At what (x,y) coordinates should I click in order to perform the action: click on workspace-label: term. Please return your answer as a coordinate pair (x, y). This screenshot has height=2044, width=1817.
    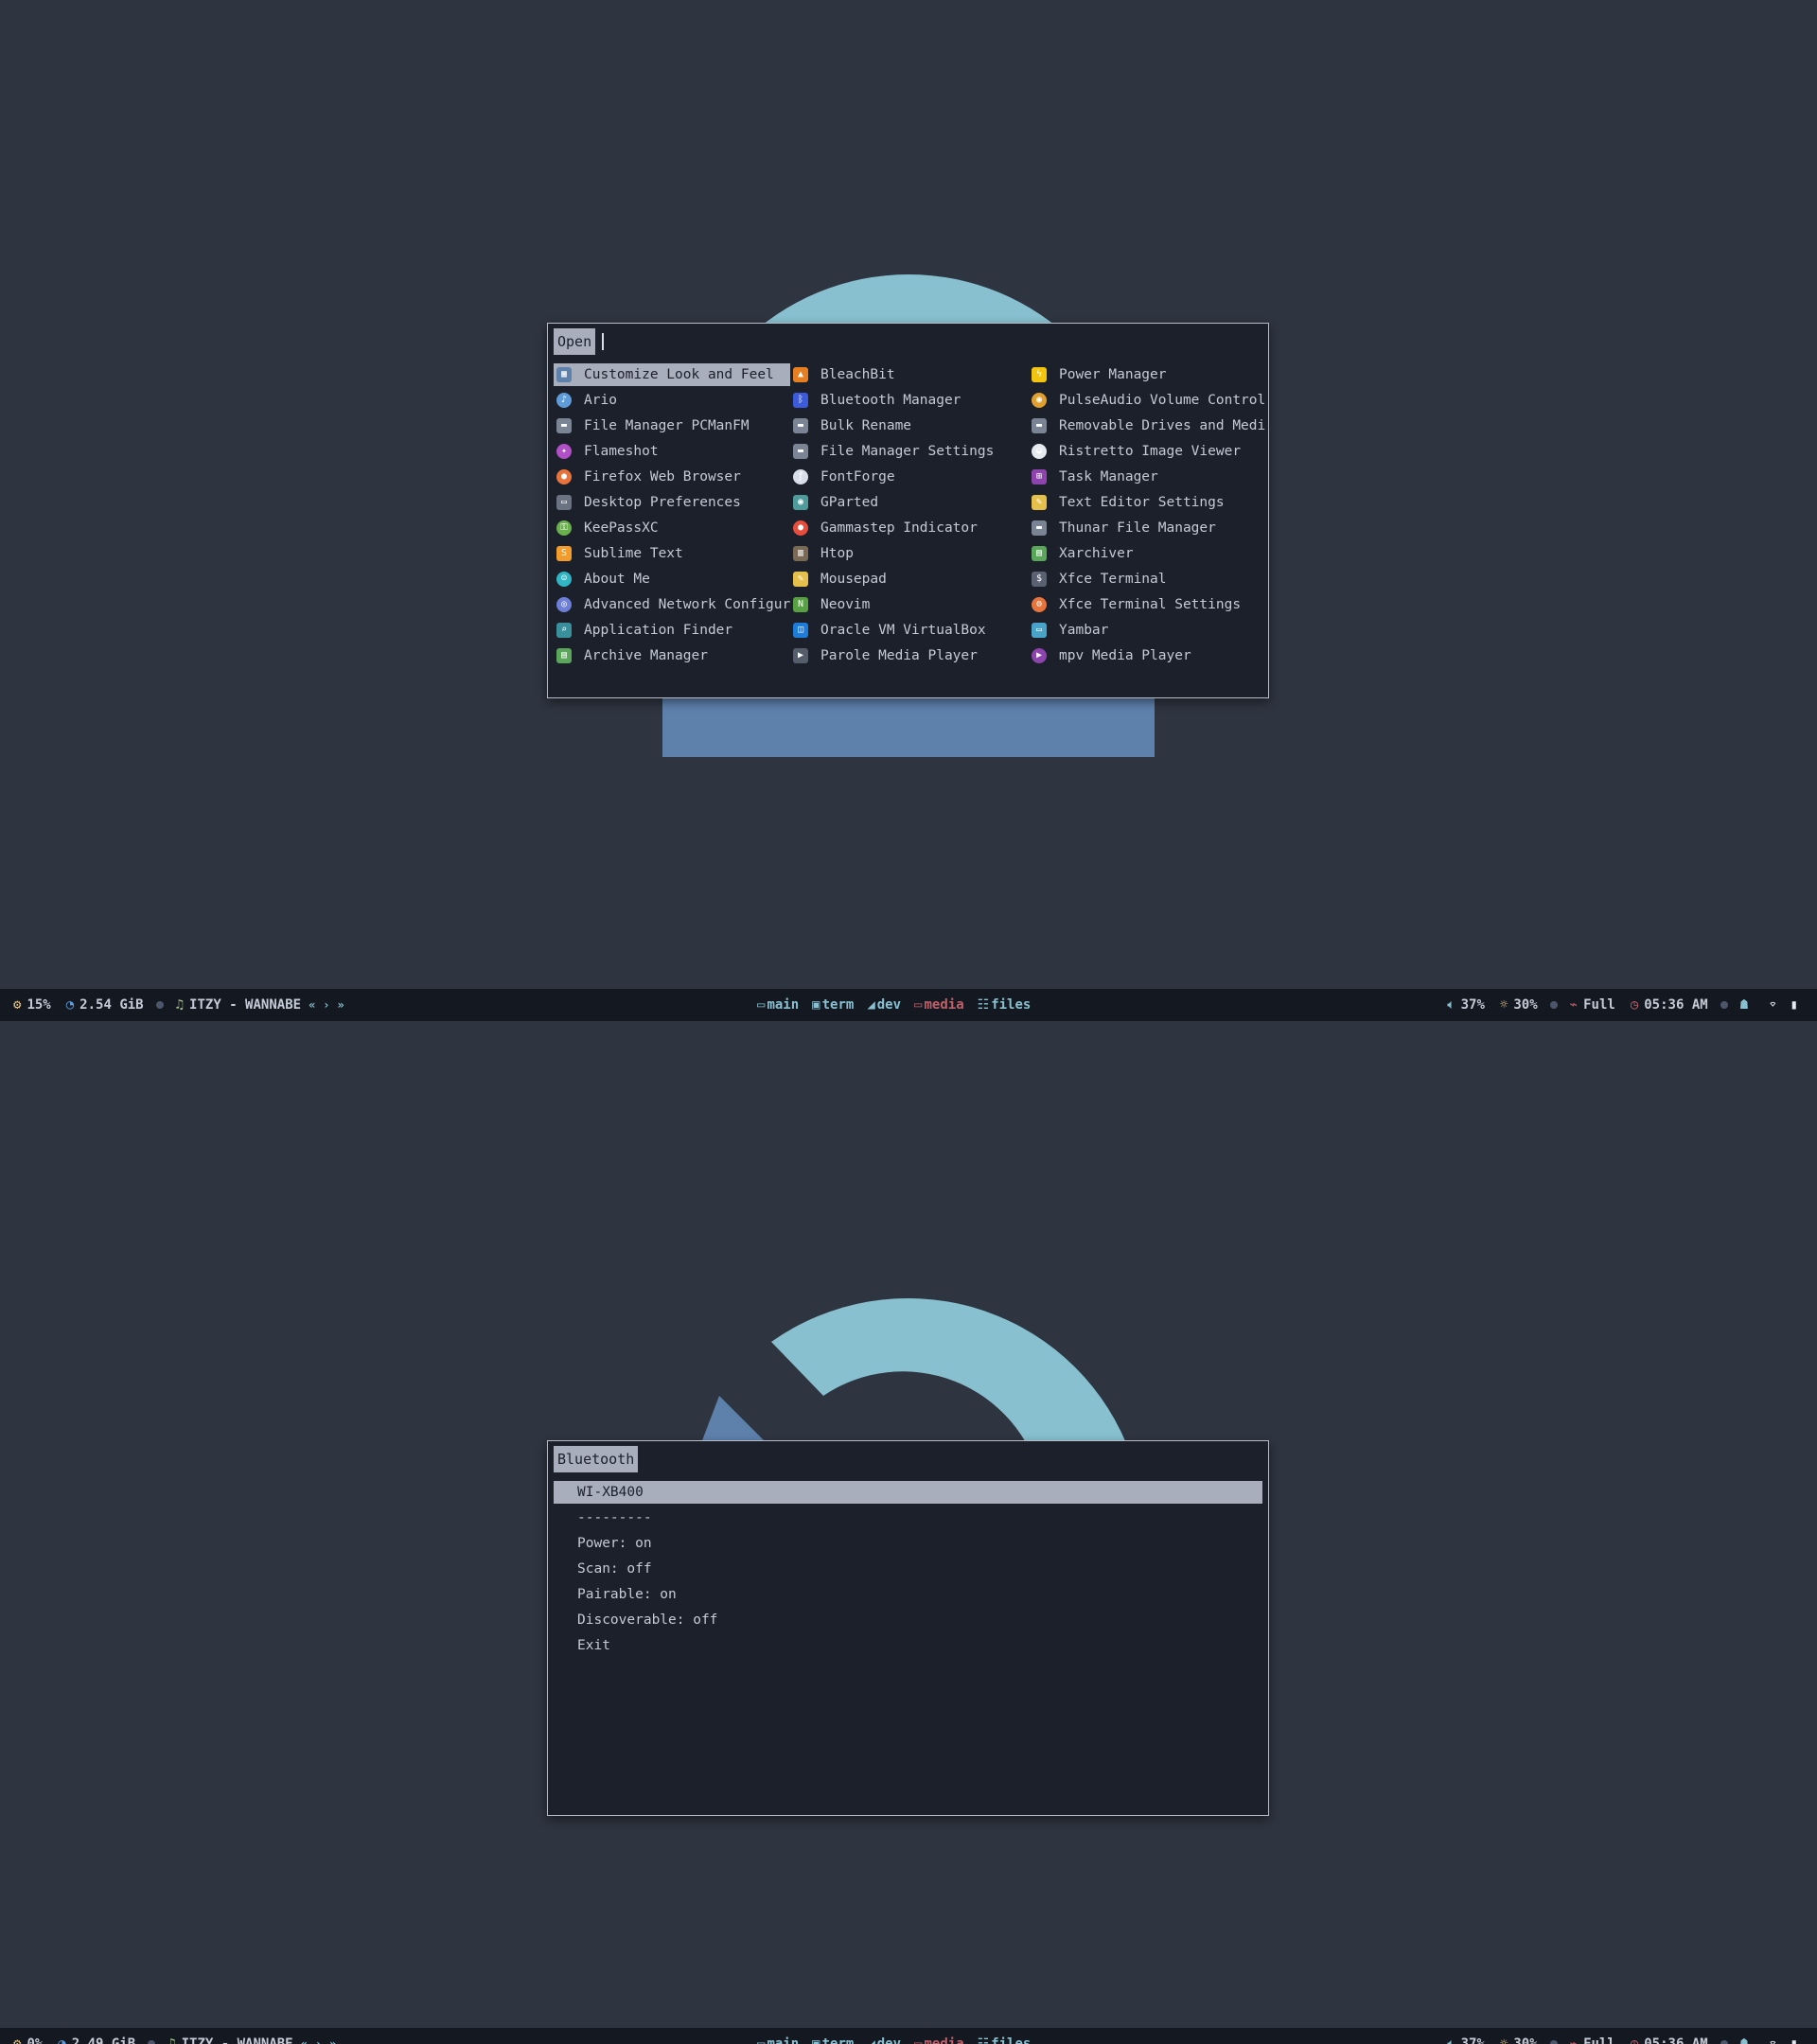
    Looking at the image, I should click on (838, 2040).